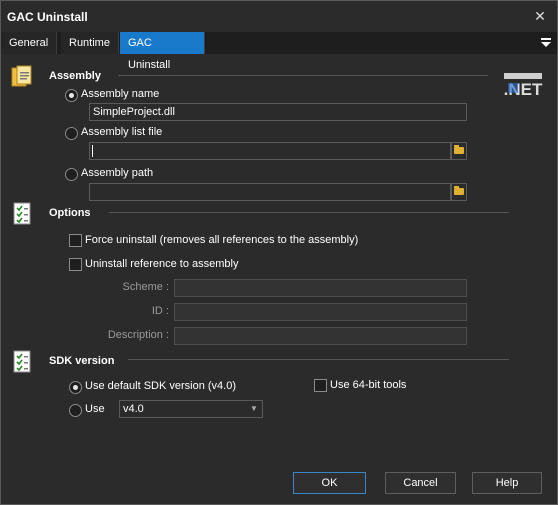 This screenshot has width=558, height=505. Describe the element at coordinates (507, 483) in the screenshot. I see `help-button: Help` at that location.